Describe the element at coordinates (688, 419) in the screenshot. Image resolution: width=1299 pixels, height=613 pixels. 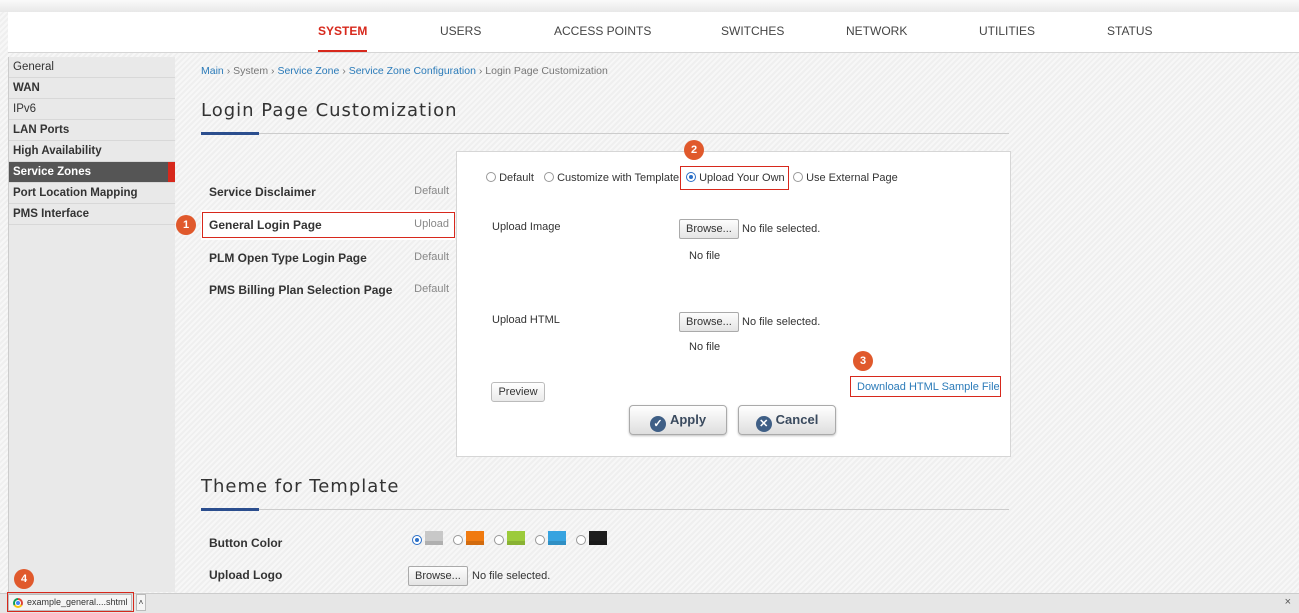
I see `apply-label: Apply` at that location.